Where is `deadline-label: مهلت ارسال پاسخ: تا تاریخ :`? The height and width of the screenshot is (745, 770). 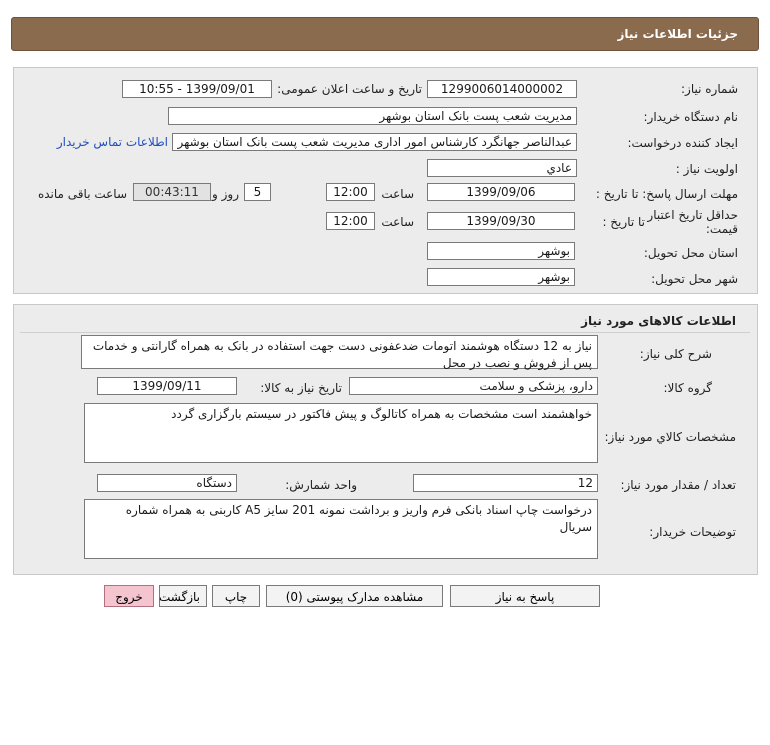
deadline-label: مهلت ارسال پاسخ: تا تاریخ : is located at coordinates (666, 194).